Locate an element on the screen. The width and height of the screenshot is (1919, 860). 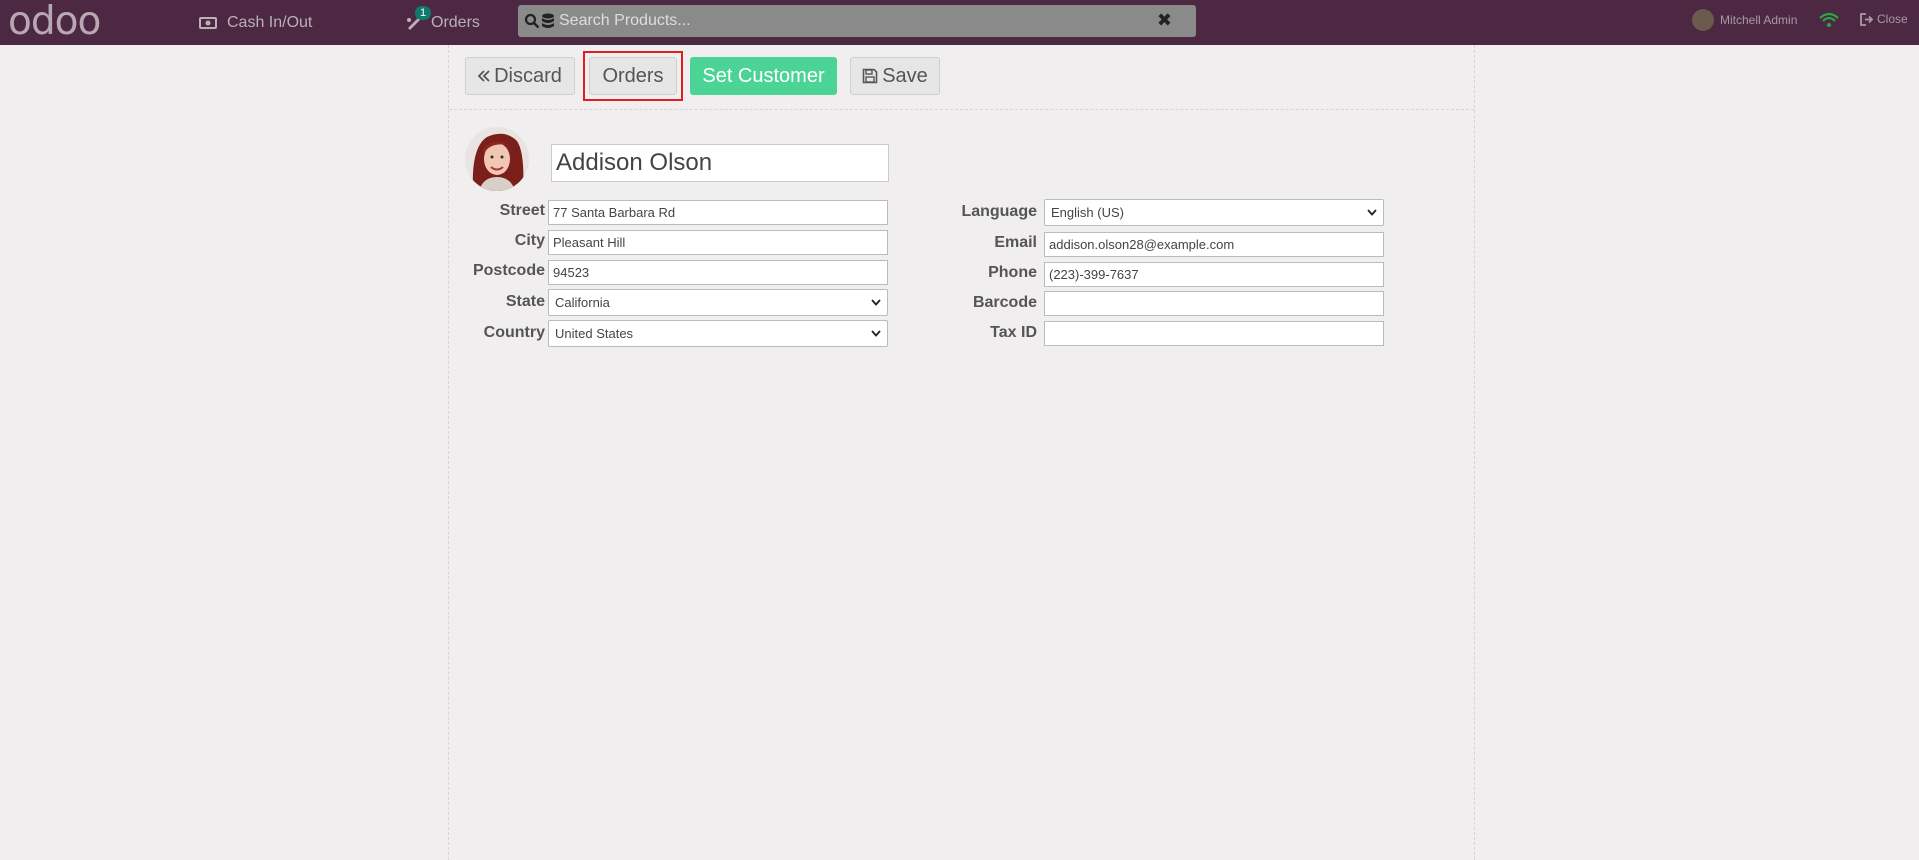
country-select: United States is located at coordinates (718, 333).